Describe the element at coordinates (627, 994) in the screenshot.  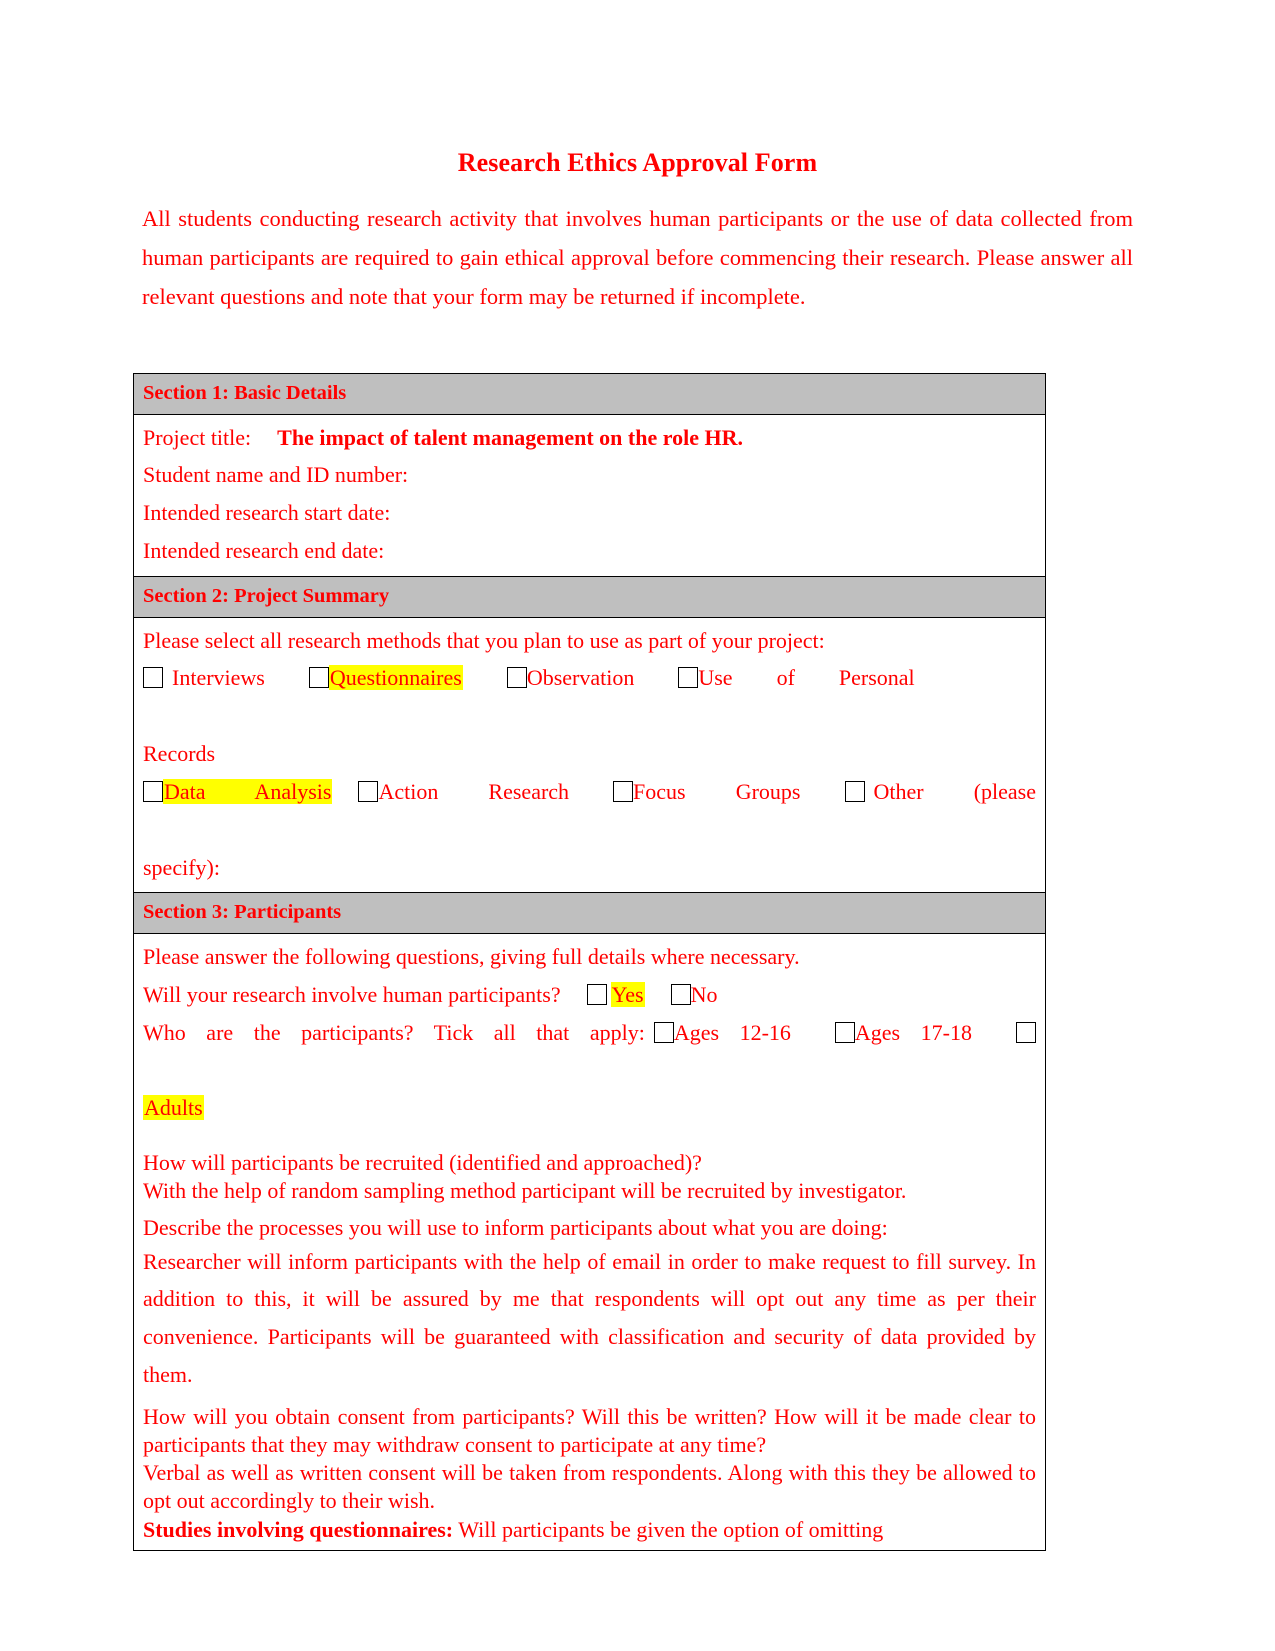
I see `label-human-yes: Yes` at that location.